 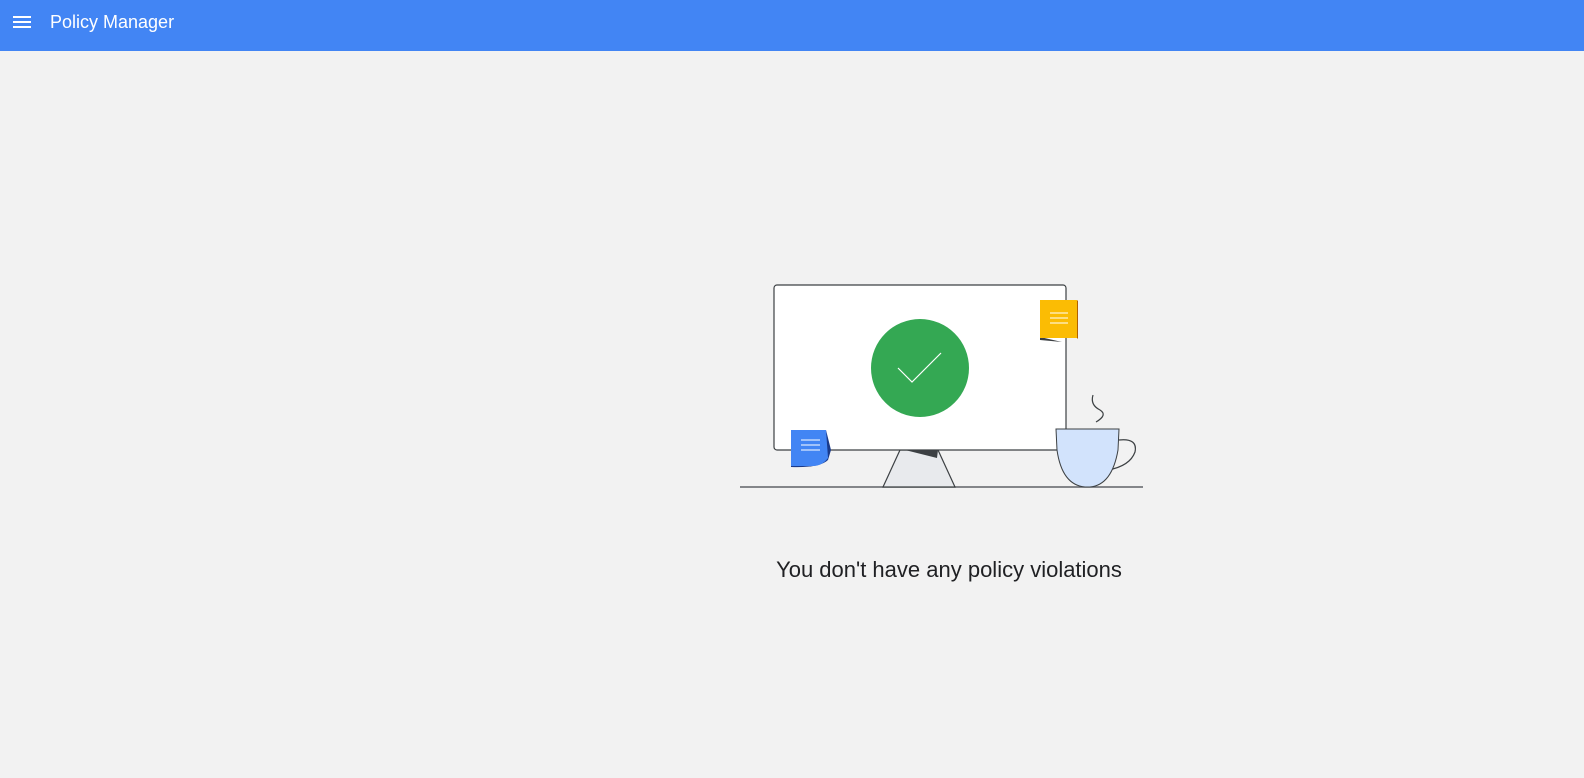 What do you see at coordinates (112, 22) in the screenshot?
I see `app-title: Policy Manager` at bounding box center [112, 22].